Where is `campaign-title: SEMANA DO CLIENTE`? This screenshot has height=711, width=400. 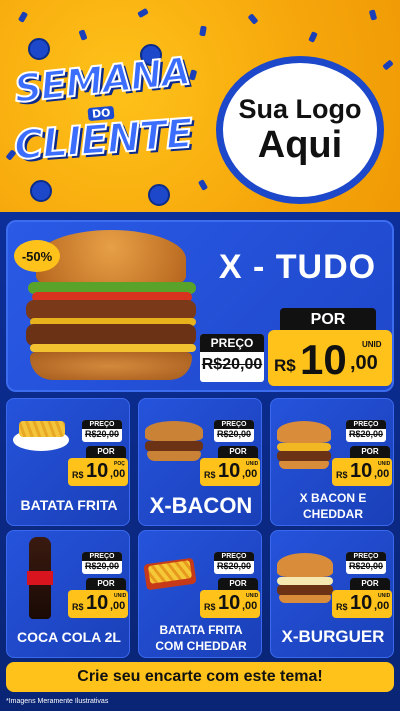
campaign-title: SEMANA DO CLIENTE is located at coordinates (102, 109).